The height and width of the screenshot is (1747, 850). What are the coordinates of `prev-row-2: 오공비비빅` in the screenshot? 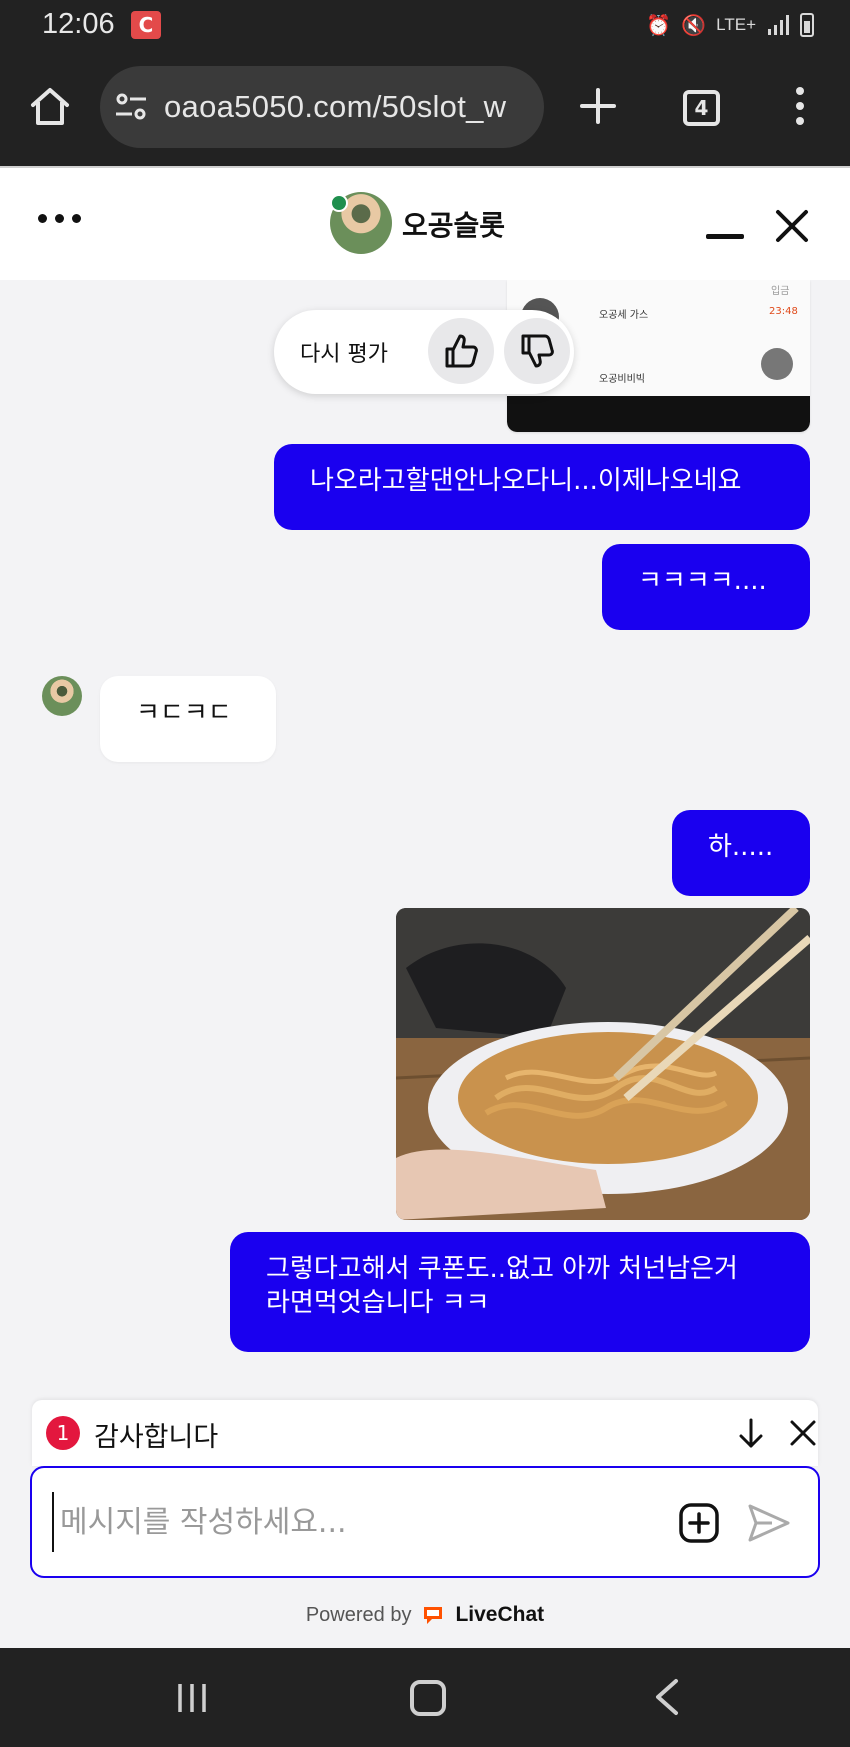 It's located at (622, 379).